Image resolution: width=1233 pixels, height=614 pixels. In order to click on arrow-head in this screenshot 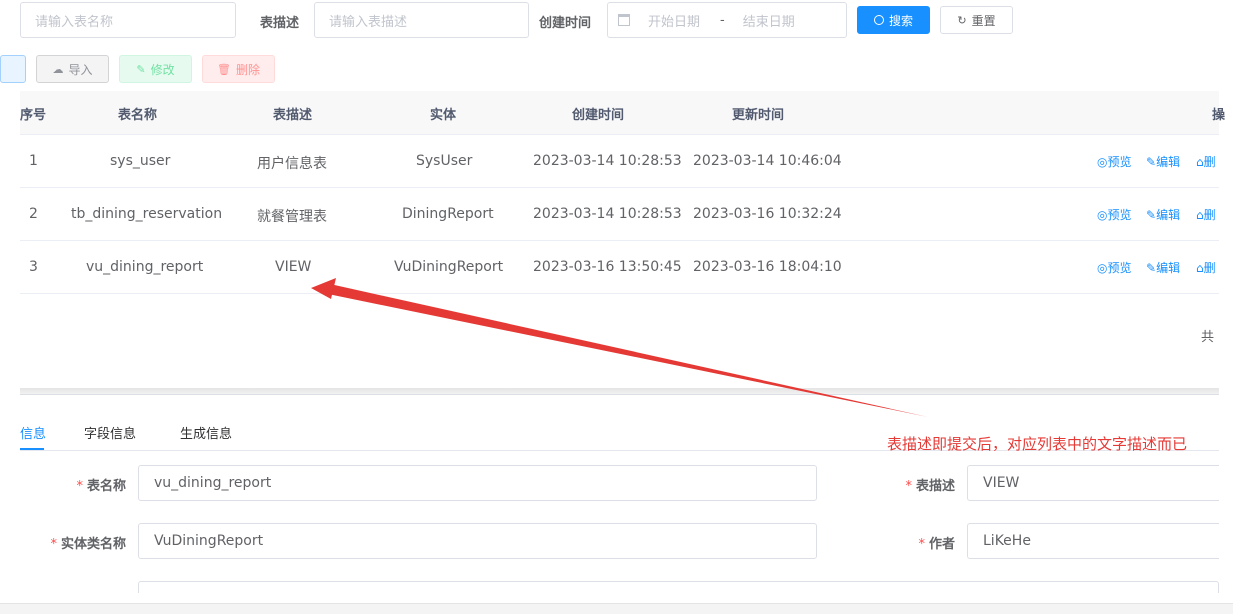, I will do `click(323, 288)`.